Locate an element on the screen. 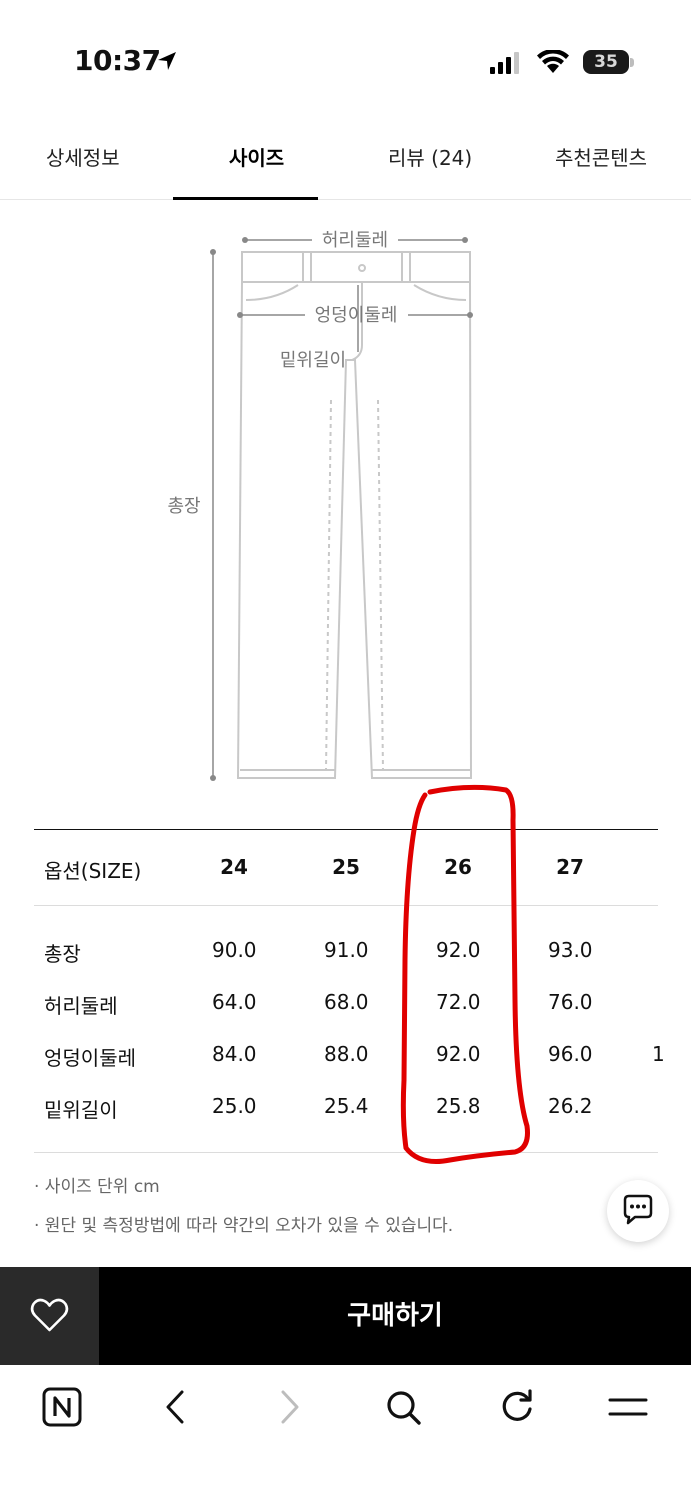 This screenshot has width=691, height=1500. chat-bubble-icon is located at coordinates (638, 1209).